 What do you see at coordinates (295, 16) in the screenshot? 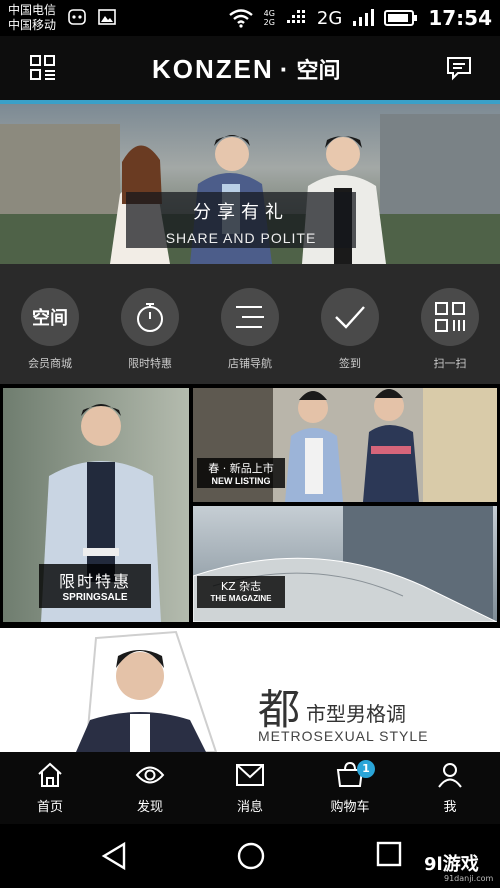
I see `signal-dots-icon` at bounding box center [295, 16].